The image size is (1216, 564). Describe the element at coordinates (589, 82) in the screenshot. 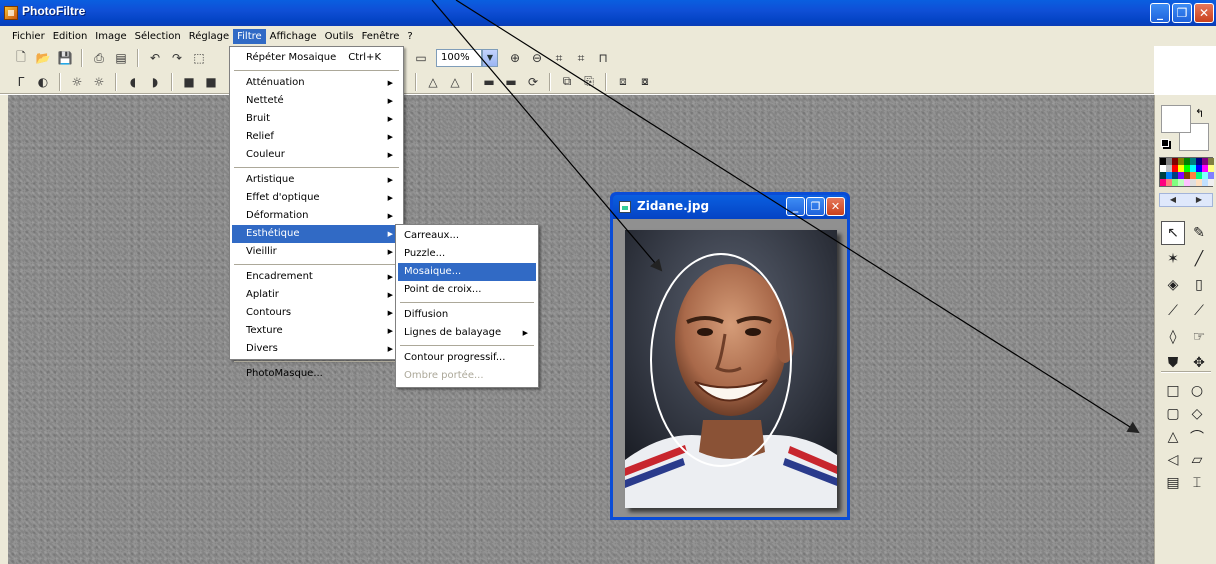

I see `paste-new-icon: ⎘` at that location.